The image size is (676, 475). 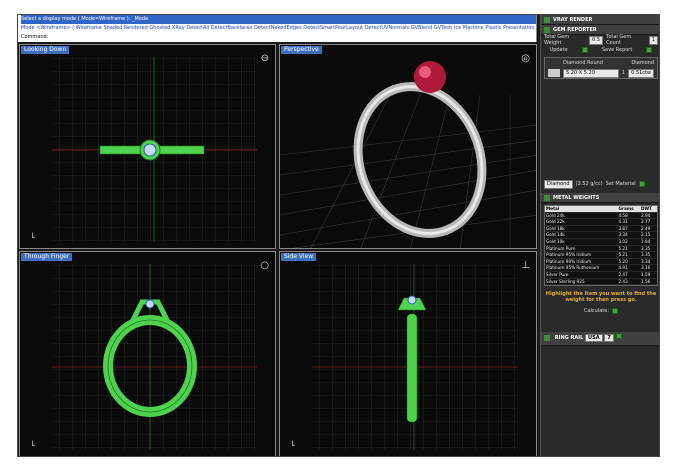 What do you see at coordinates (601, 249) in the screenshot?
I see `metal-row: Platinum Pure 5.21 3.35` at bounding box center [601, 249].